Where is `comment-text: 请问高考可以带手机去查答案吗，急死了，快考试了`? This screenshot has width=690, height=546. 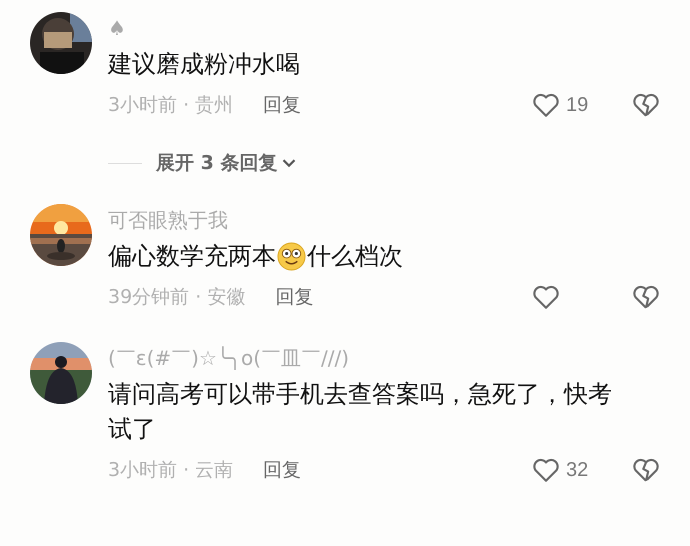
comment-text: 请问高考可以带手机去查答案吗，急死了，快考试了 is located at coordinates (360, 412).